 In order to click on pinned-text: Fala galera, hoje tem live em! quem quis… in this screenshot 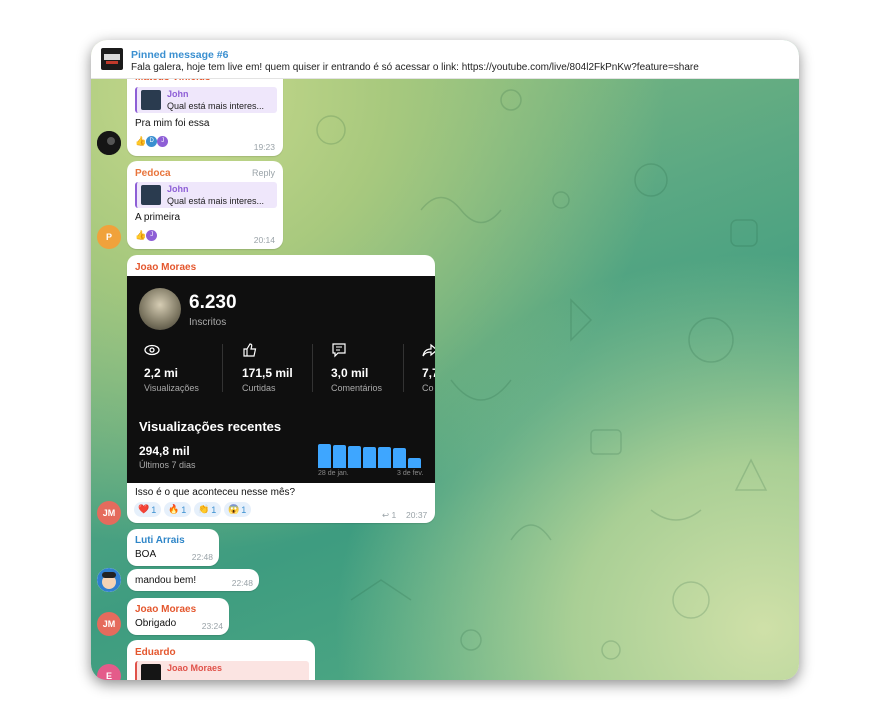, I will do `click(415, 67)`.